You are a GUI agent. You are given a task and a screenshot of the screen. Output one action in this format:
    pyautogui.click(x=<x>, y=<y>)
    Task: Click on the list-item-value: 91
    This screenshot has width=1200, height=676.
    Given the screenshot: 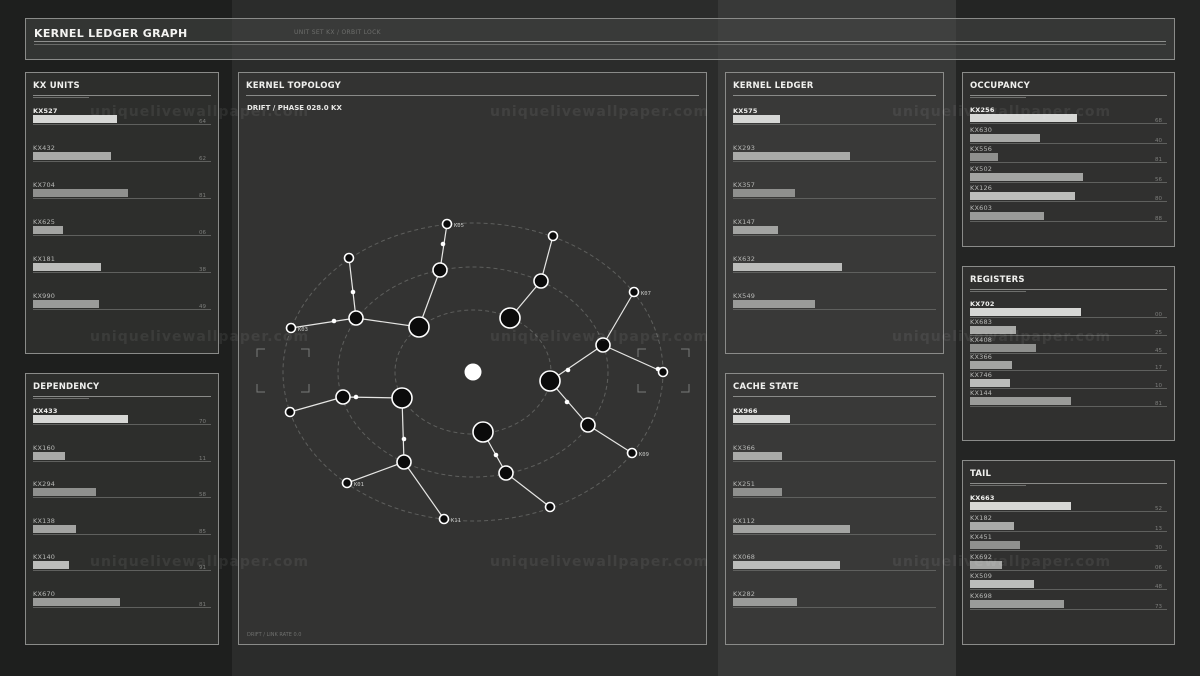 What is the action you would take?
    pyautogui.click(x=202, y=568)
    